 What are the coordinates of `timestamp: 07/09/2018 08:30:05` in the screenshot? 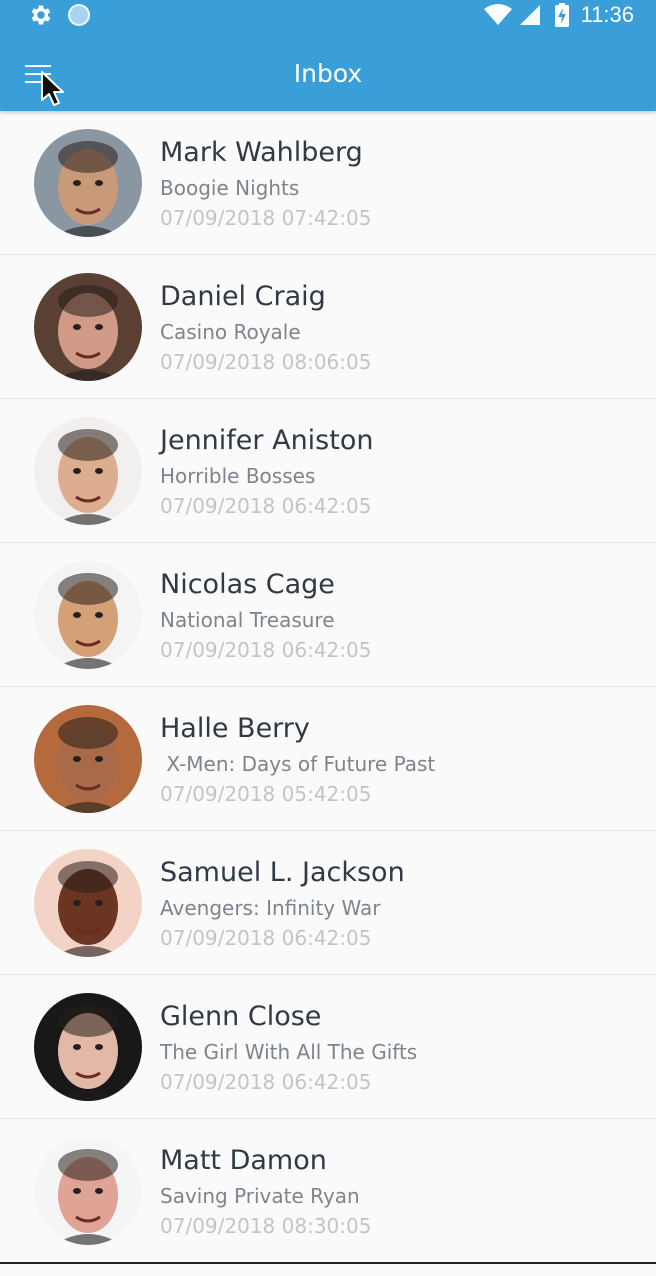 It's located at (266, 1226).